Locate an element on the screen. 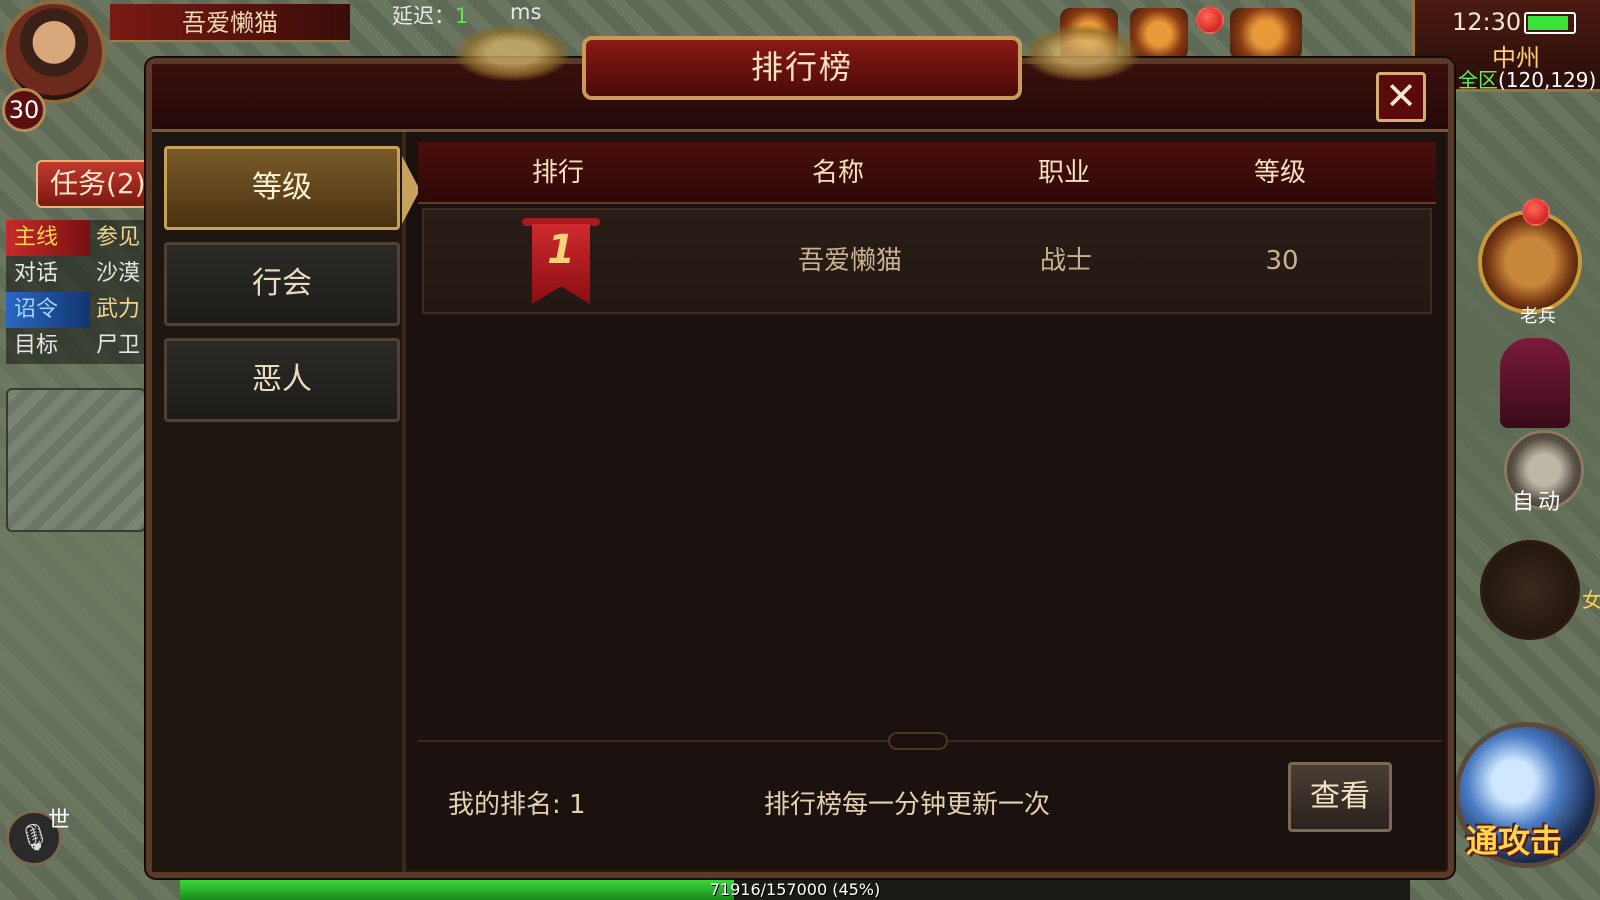 This screenshot has width=1600, height=900. latency-unit: ms is located at coordinates (526, 12).